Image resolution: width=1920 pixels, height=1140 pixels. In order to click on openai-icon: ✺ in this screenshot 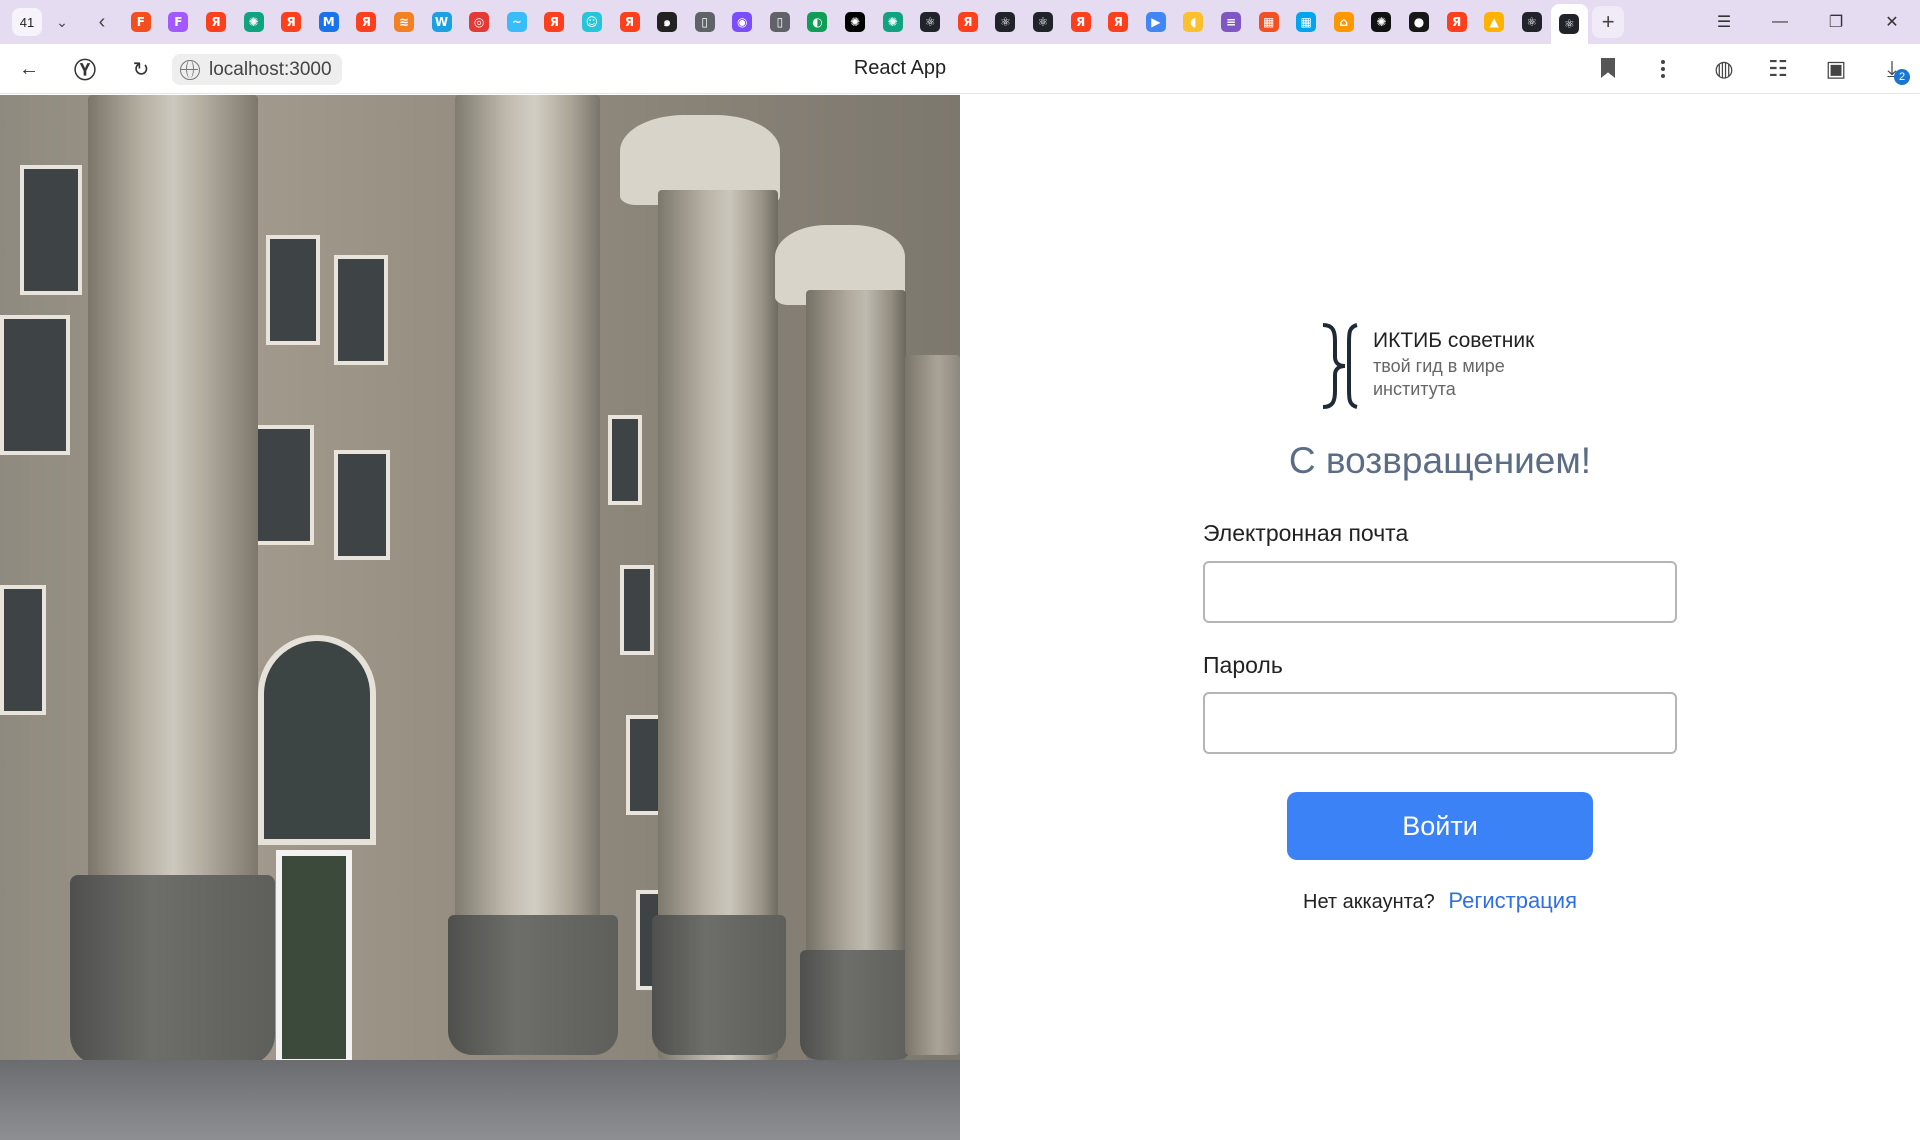, I will do `click(1381, 22)`.